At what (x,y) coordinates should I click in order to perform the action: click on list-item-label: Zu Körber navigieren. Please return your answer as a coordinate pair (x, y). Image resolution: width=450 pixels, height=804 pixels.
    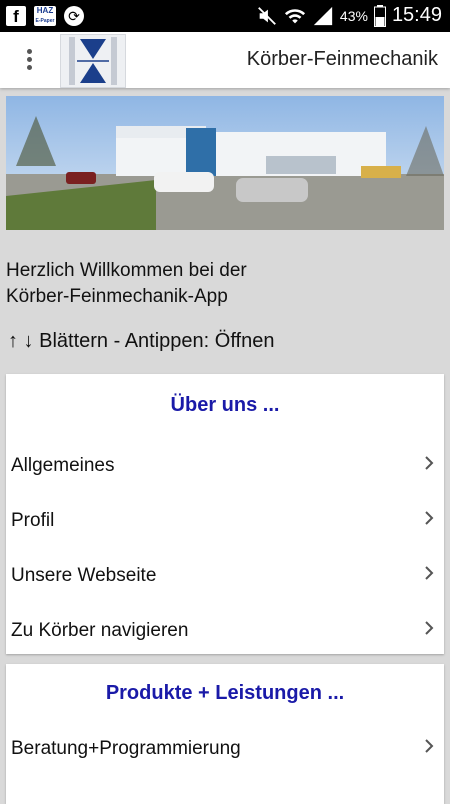
    Looking at the image, I should click on (100, 630).